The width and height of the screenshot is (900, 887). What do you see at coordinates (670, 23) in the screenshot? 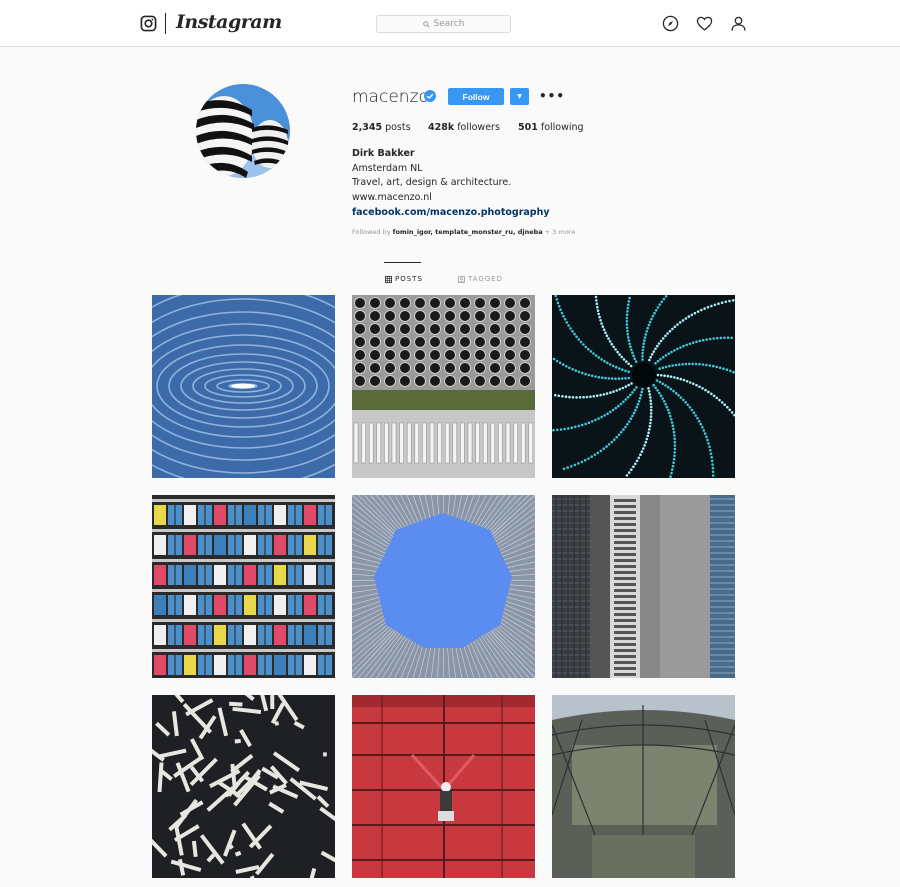
I see `explore-compass-icon` at bounding box center [670, 23].